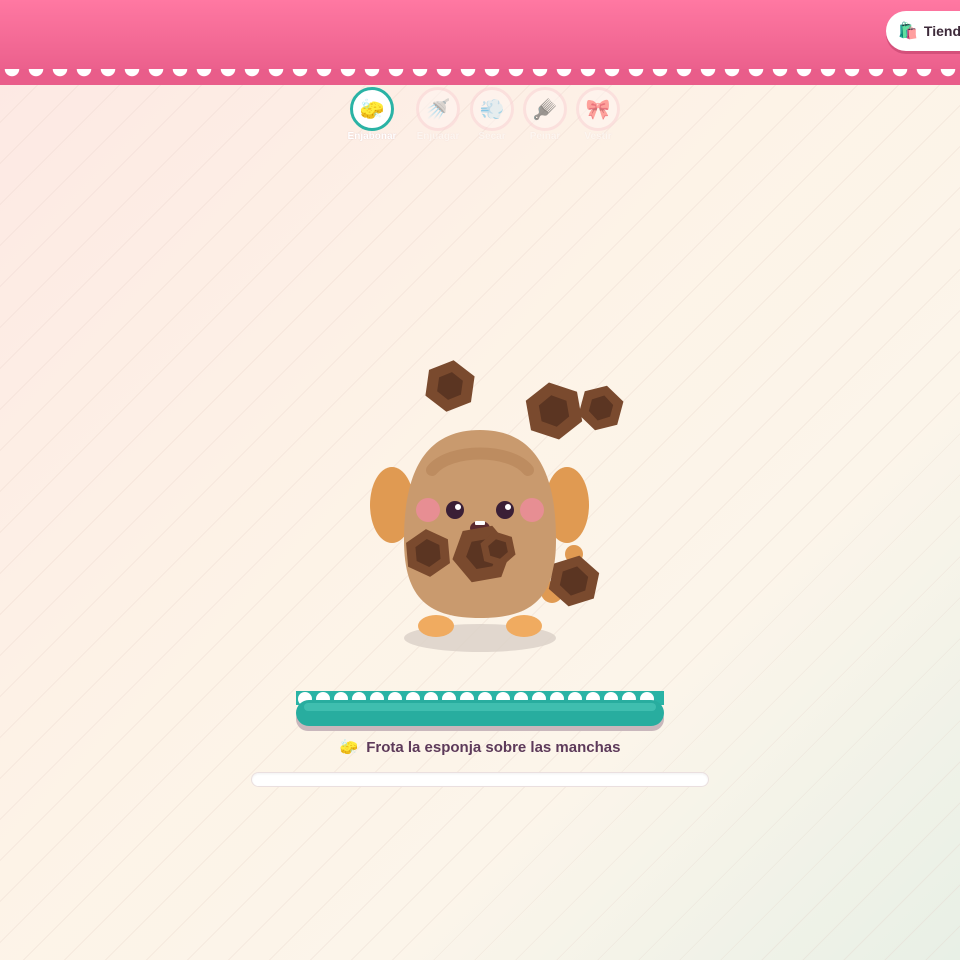 The image size is (960, 960). Describe the element at coordinates (480, 747) in the screenshot. I see `instruction-text: 🧽 Frota la esponja sobre las manchas` at that location.